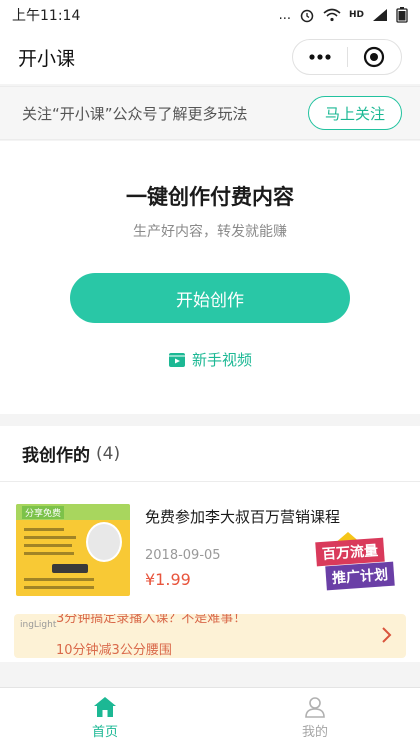  What do you see at coordinates (70, 568) in the screenshot?
I see `thumbnail-button` at bounding box center [70, 568].